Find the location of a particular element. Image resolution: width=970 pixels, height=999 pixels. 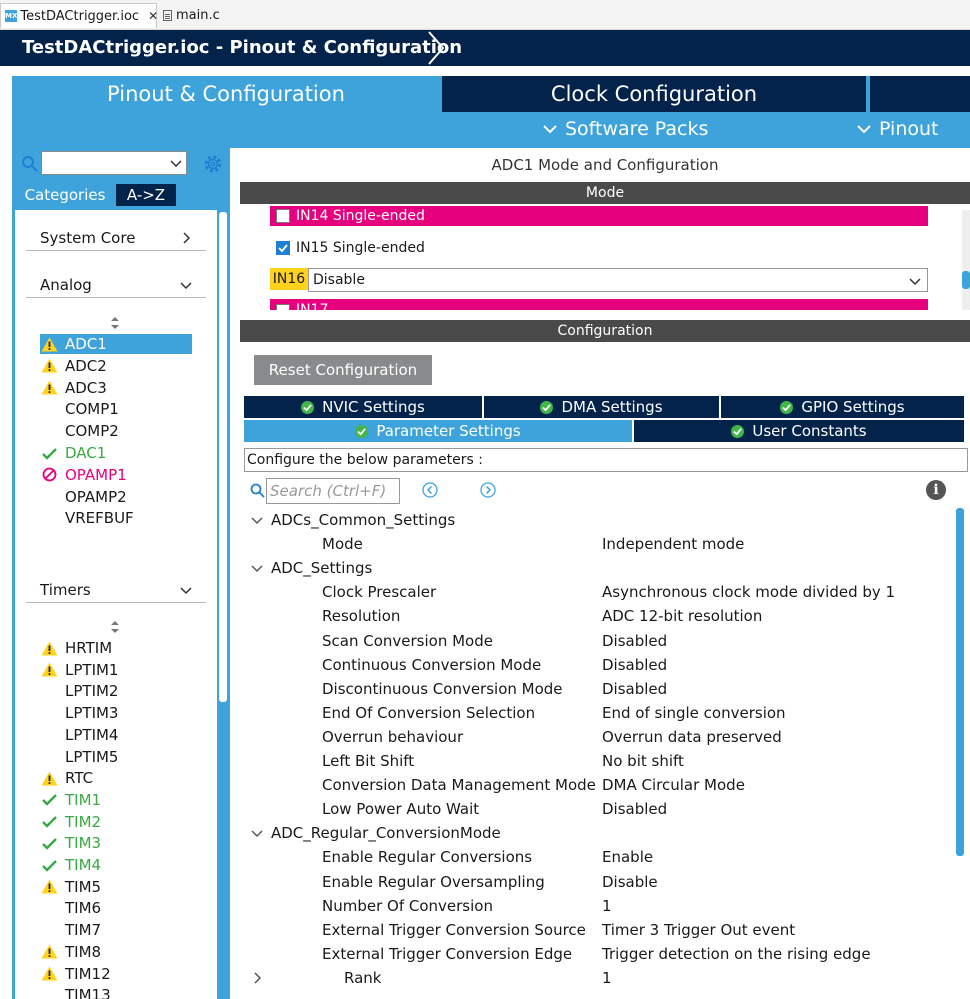

in14-checkbox is located at coordinates (283, 216).